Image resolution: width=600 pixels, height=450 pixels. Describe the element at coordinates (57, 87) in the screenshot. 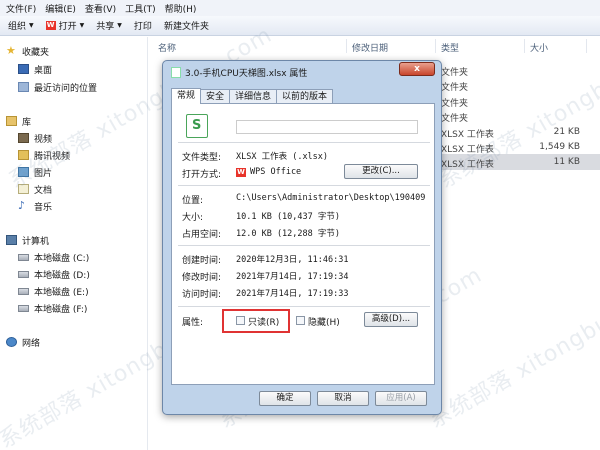

I see `nav-recent: 最近访问的位置` at that location.